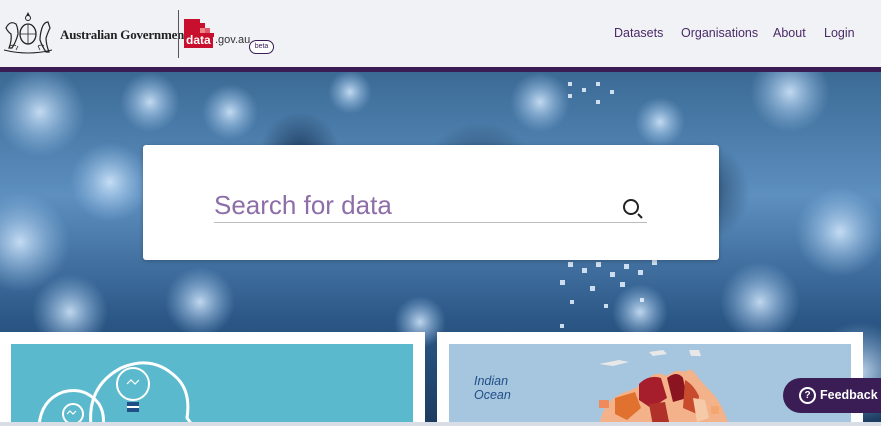 The height and width of the screenshot is (426, 881). I want to click on feedback-button: ? Feedback, so click(832, 395).